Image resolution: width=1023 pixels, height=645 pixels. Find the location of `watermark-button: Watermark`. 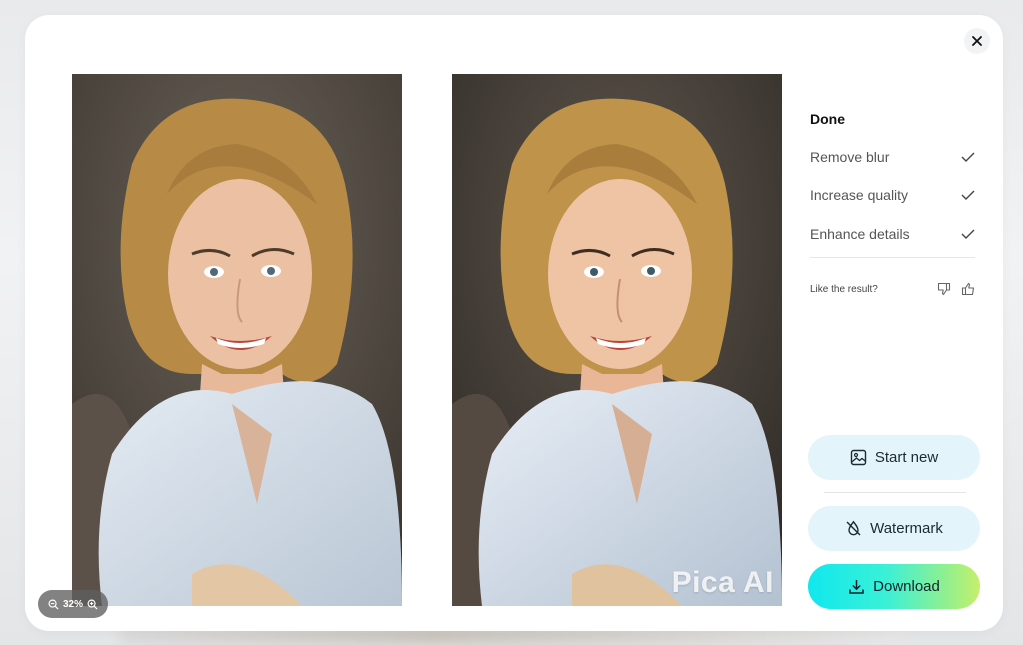

watermark-button: Watermark is located at coordinates (894, 528).